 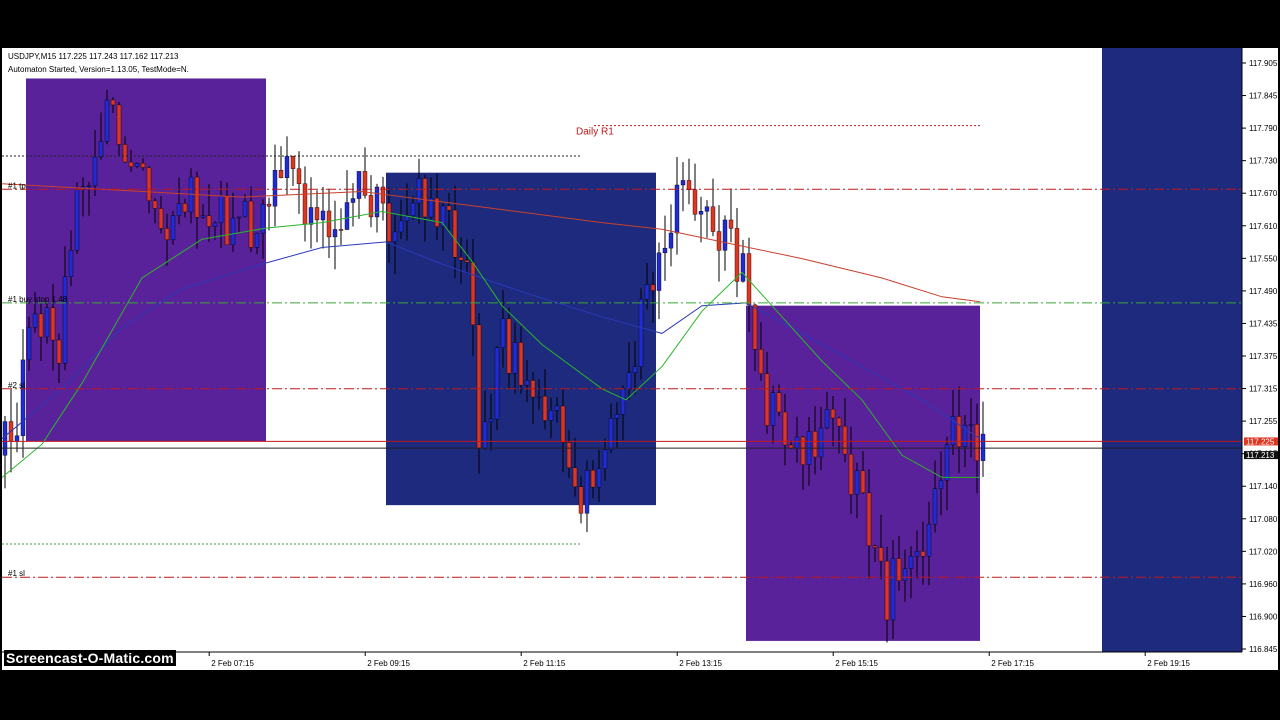 I want to click on time-tick-label: 2 Feb 15:15, so click(x=856, y=663).